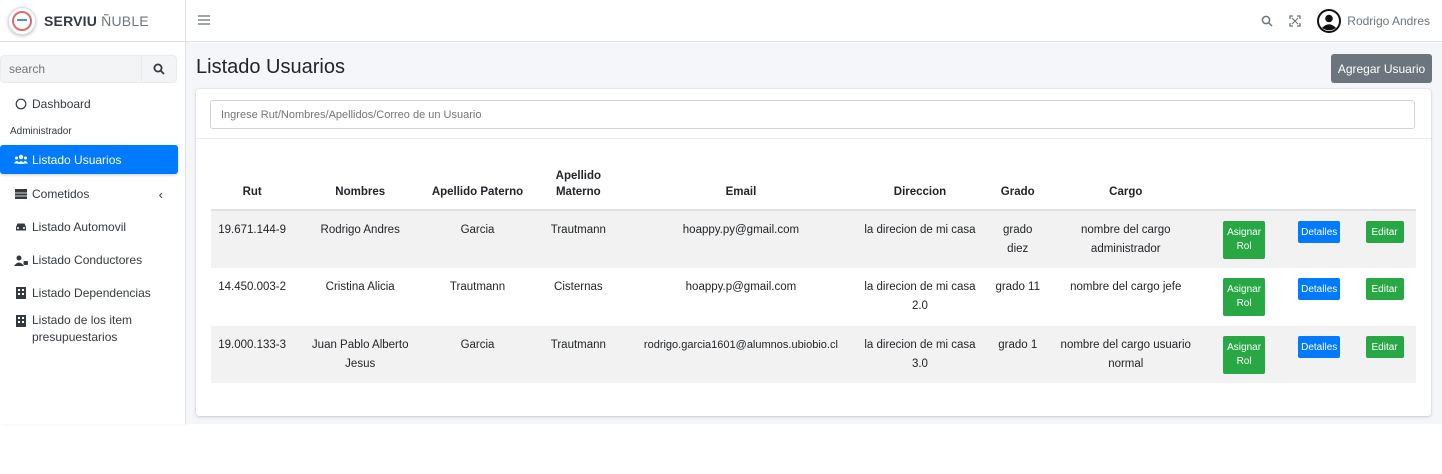 The image size is (1442, 474). What do you see at coordinates (92, 194) in the screenshot?
I see `sidebar-item-cometidos: Cometidos ‹` at bounding box center [92, 194].